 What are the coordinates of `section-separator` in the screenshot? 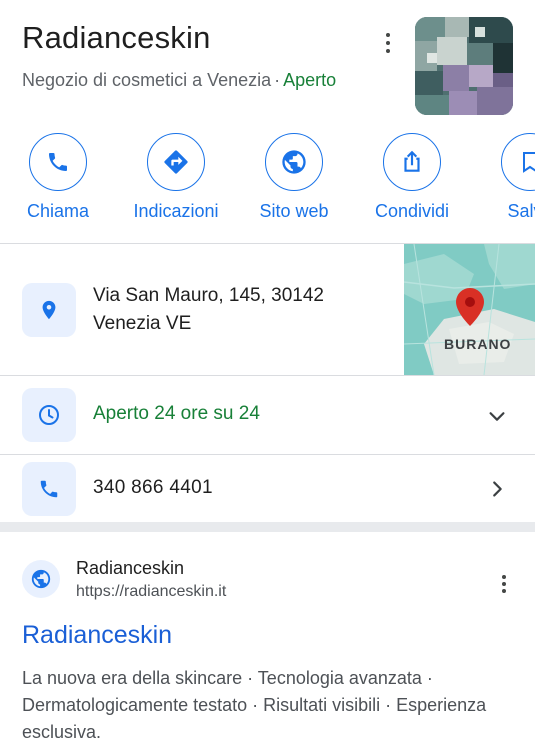 It's located at (267, 527).